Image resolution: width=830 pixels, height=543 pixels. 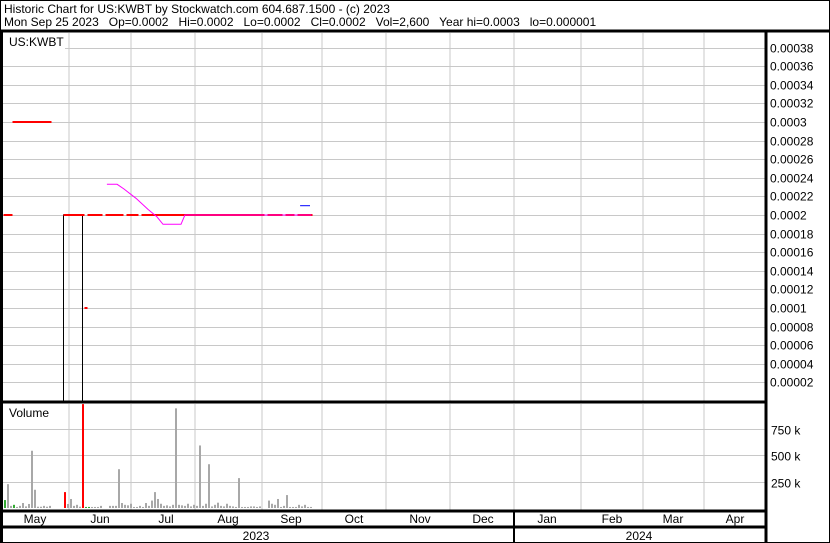 What do you see at coordinates (419, 519) in the screenshot?
I see `month-label: Nov` at bounding box center [419, 519].